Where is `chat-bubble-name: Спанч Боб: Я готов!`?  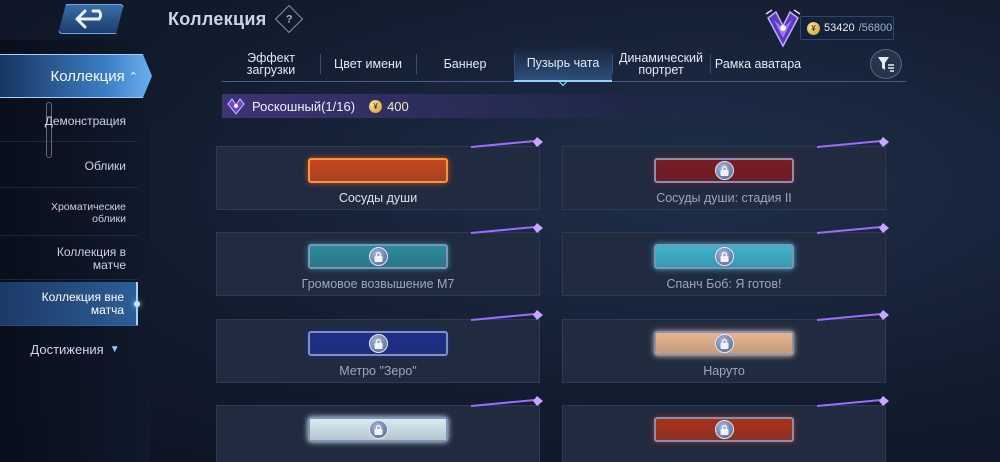
chat-bubble-name: Спанч Боб: Я готов! is located at coordinates (724, 284).